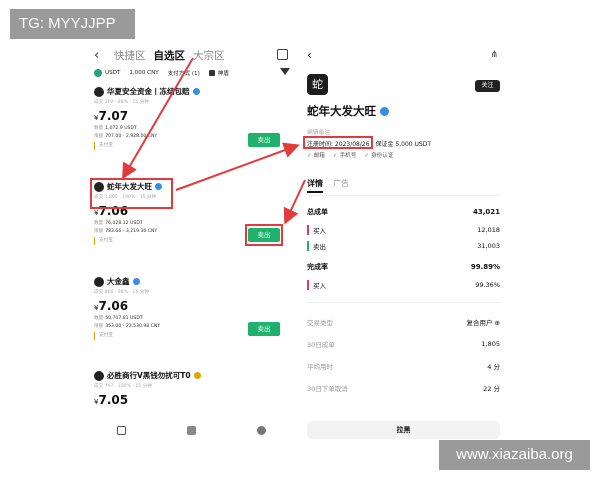 This screenshot has width=600, height=480. I want to click on verify-phone: 手机号, so click(345, 155).